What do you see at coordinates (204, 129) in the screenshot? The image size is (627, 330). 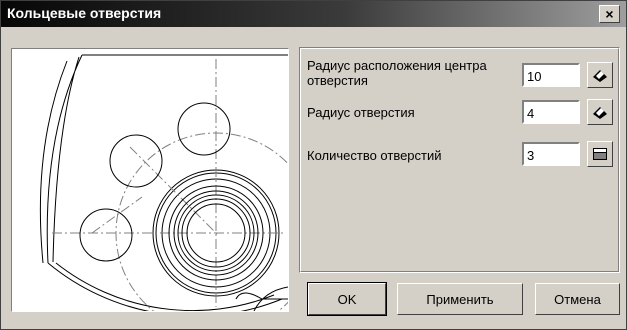 I see `hole-top` at bounding box center [204, 129].